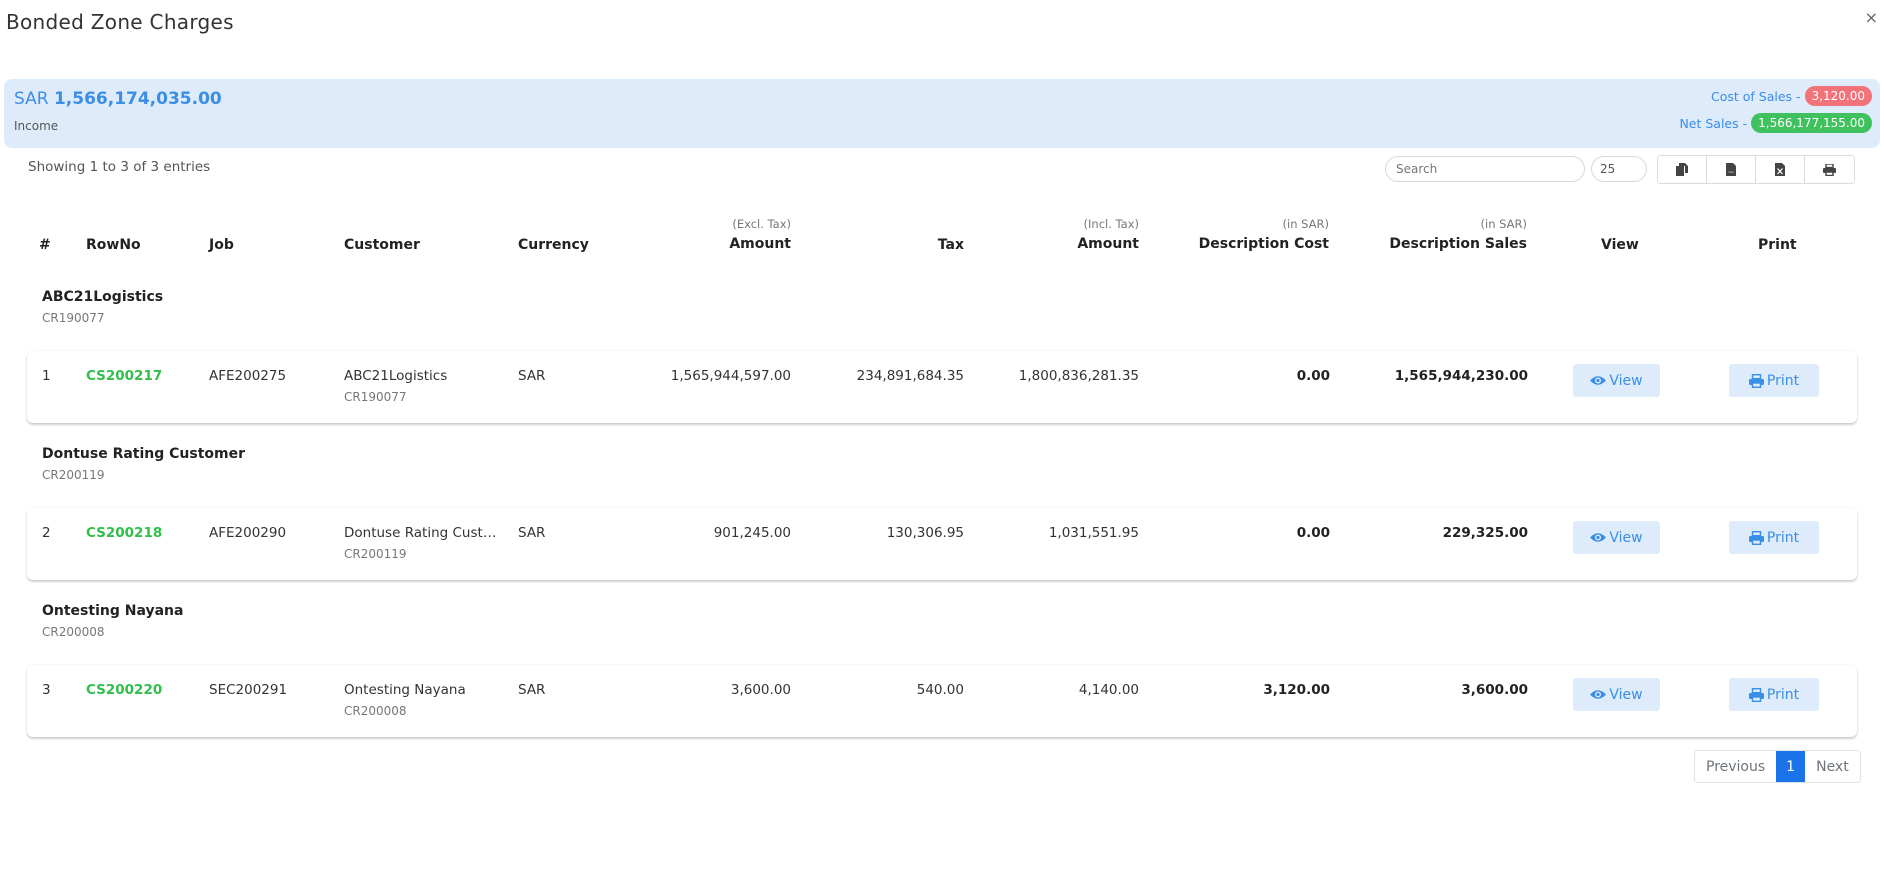  I want to click on income-label: Income, so click(36, 126).